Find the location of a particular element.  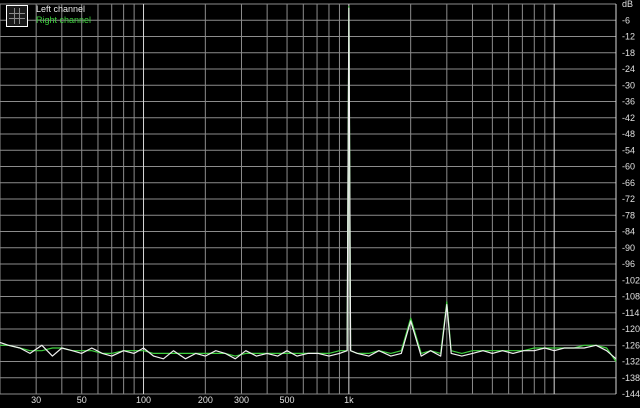

x-tick-label: 100 is located at coordinates (143, 400).